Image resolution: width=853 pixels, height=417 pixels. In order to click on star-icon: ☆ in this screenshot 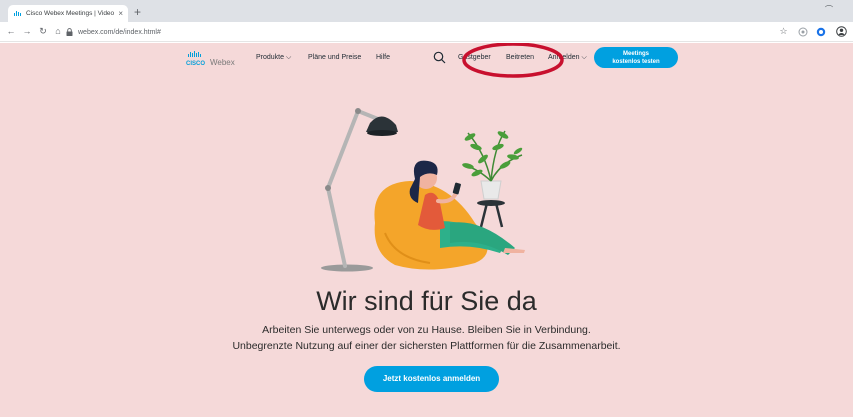, I will do `click(783, 31)`.